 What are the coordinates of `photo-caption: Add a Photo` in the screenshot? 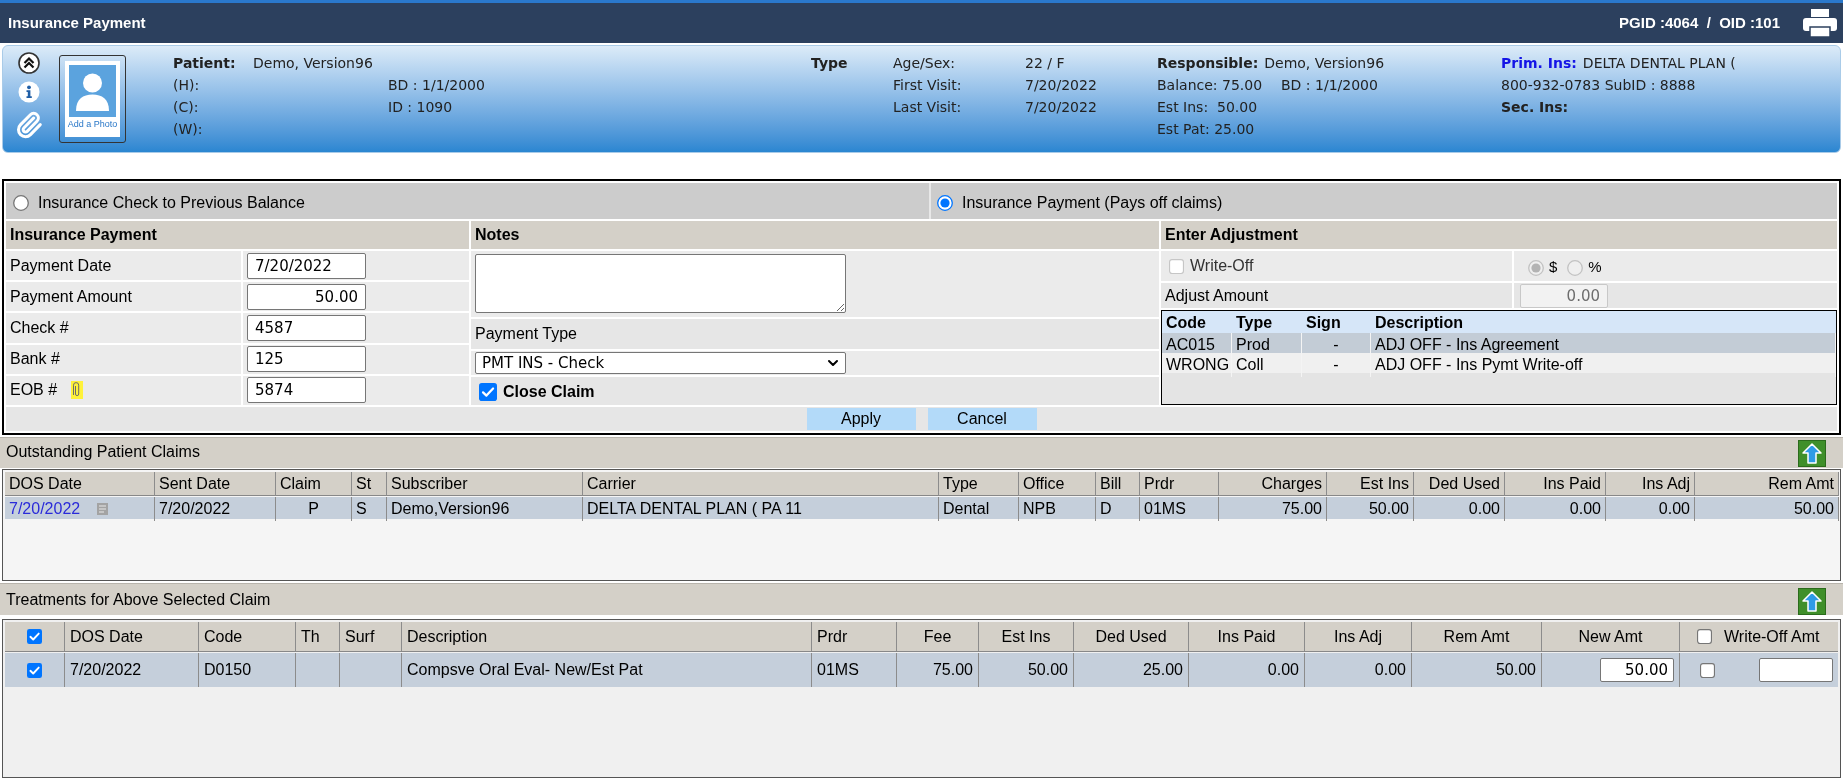 It's located at (92, 124).